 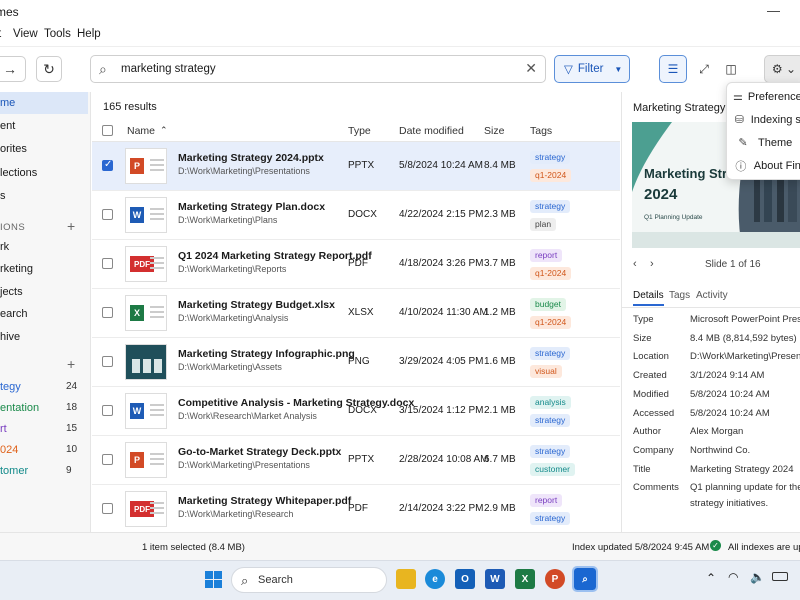 I want to click on clear-search-icon: ✕, so click(x=531, y=68).